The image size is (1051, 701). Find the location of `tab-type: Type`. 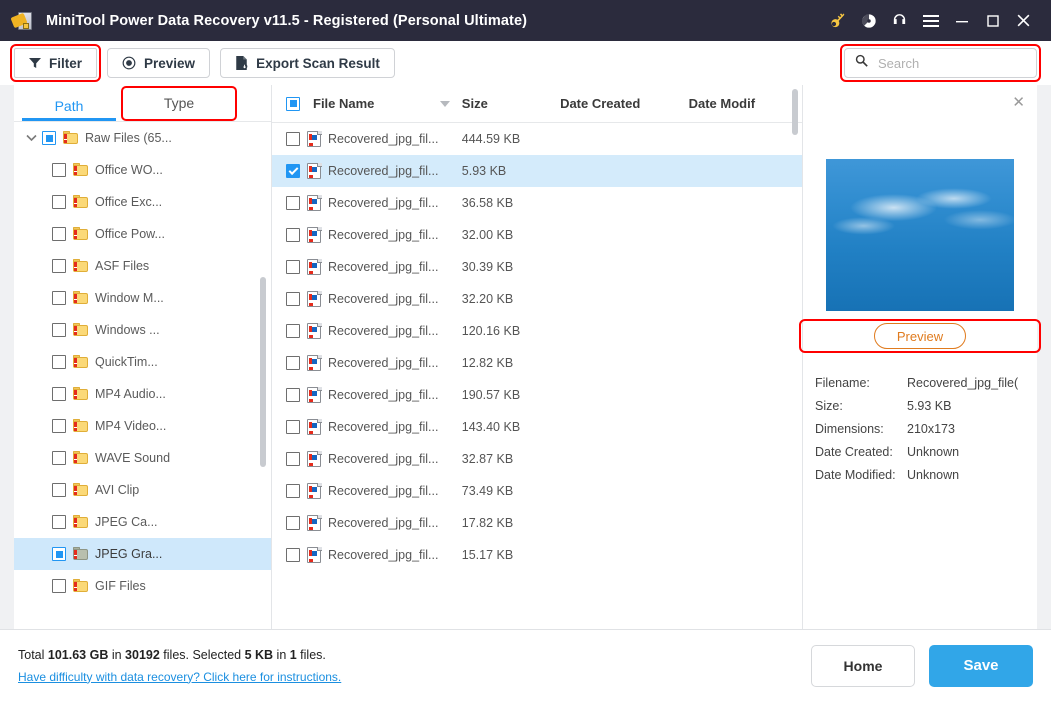

tab-type: Type is located at coordinates (179, 103).